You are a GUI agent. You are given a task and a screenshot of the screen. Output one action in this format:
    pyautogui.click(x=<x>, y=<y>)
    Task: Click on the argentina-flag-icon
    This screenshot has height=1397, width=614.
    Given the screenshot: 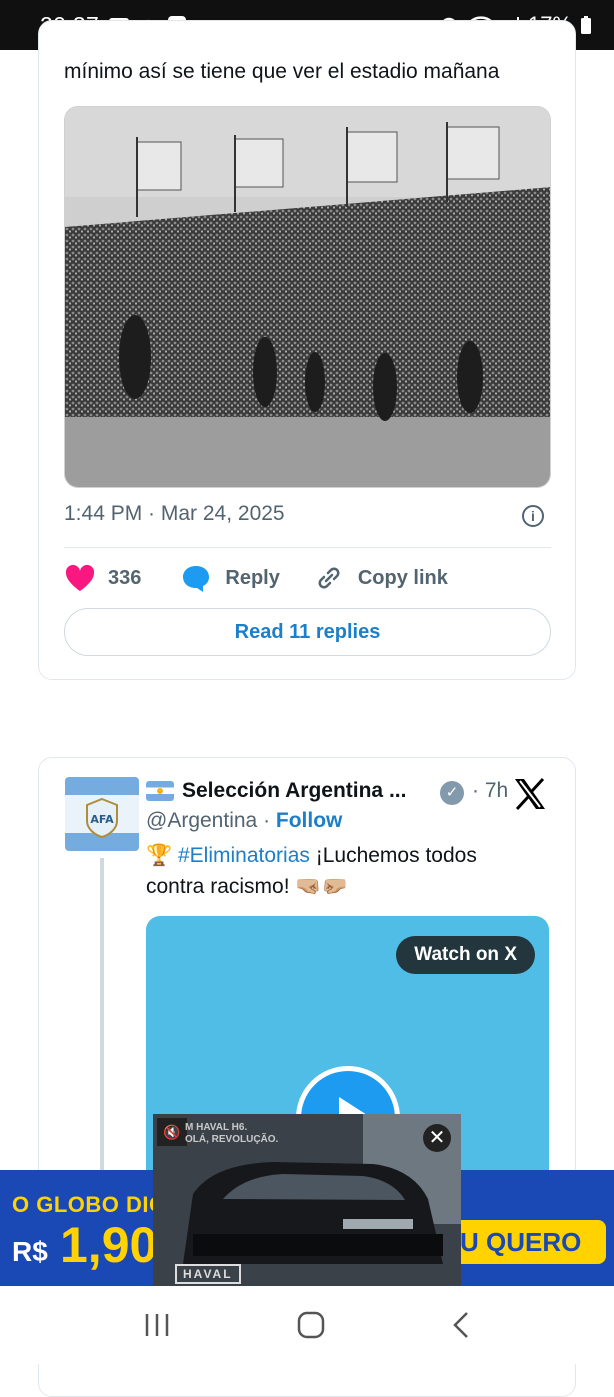 What is the action you would take?
    pyautogui.click(x=160, y=791)
    